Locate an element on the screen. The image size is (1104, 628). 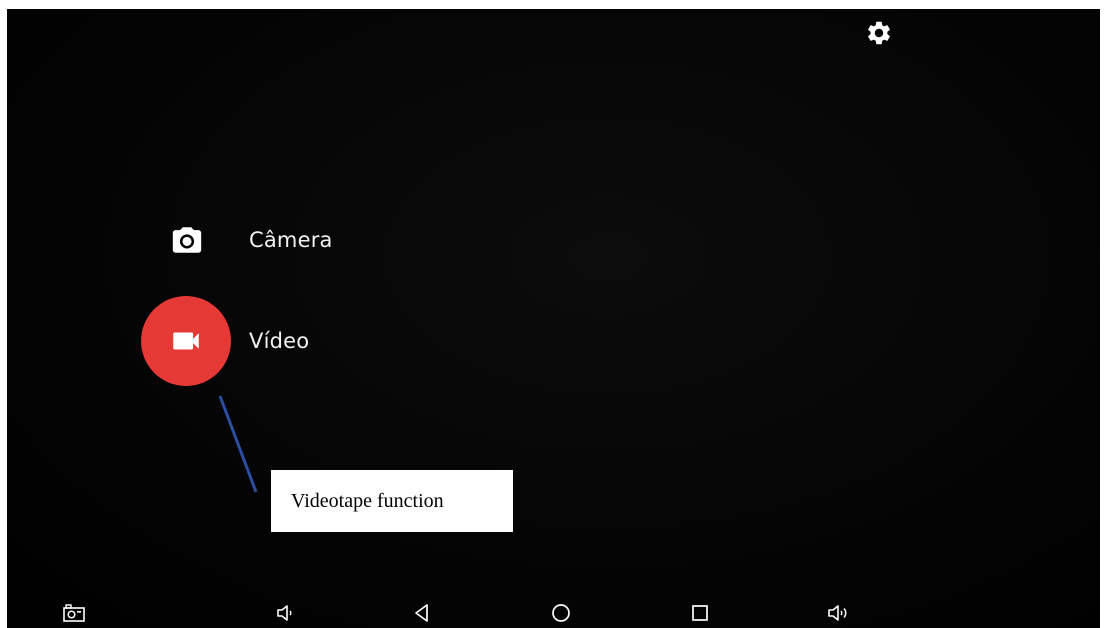
recents-icon is located at coordinates (700, 613).